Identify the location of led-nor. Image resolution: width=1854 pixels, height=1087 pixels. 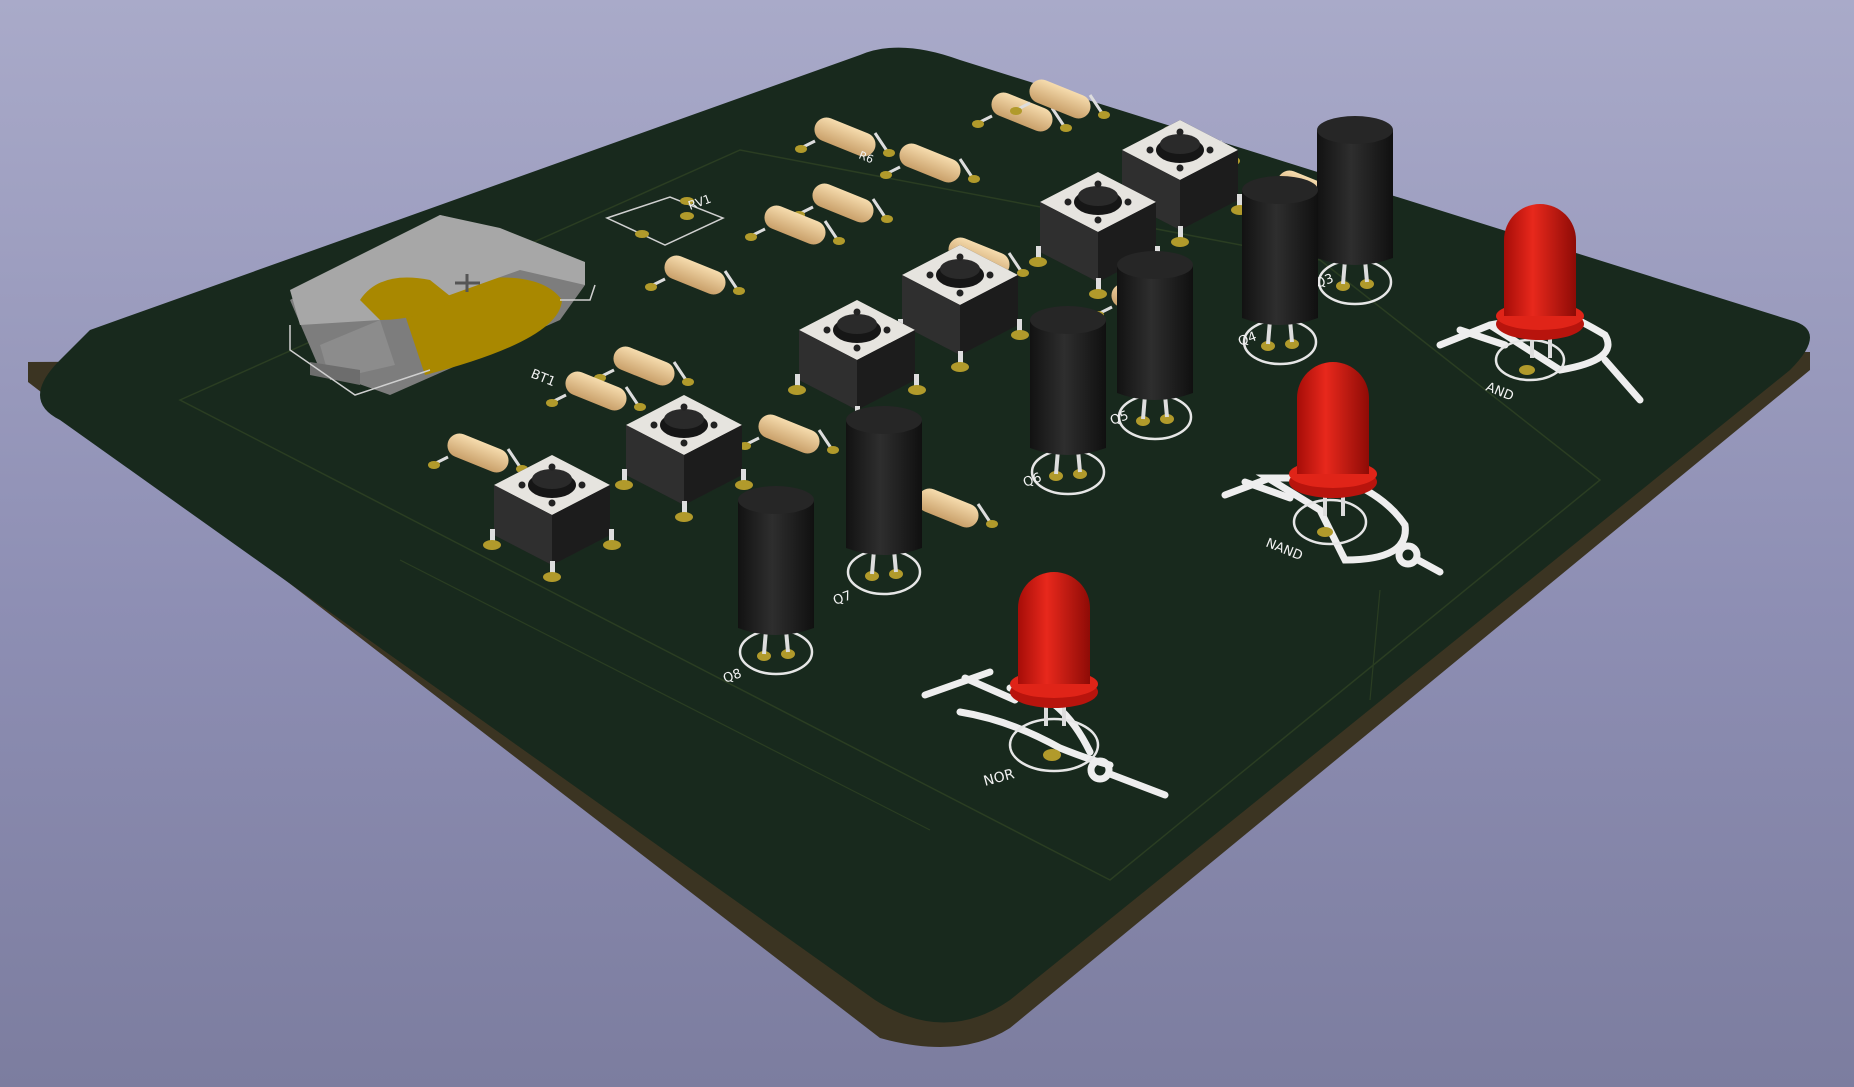
(1054, 649).